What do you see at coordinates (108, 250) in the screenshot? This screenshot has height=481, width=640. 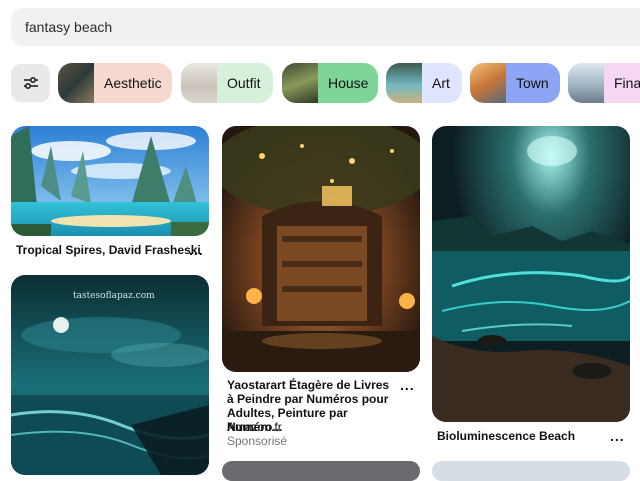 I see `pin-title: Tropical Spires, David Frasheski` at bounding box center [108, 250].